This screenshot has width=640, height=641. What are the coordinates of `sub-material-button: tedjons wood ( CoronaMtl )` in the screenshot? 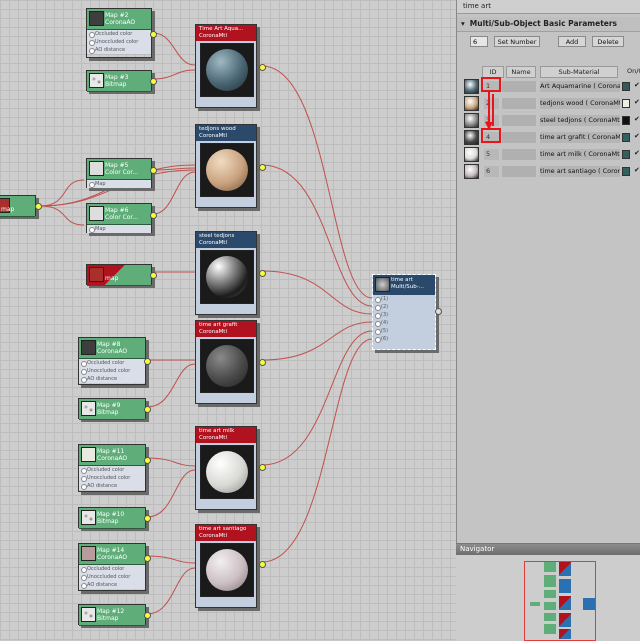 It's located at (580, 103).